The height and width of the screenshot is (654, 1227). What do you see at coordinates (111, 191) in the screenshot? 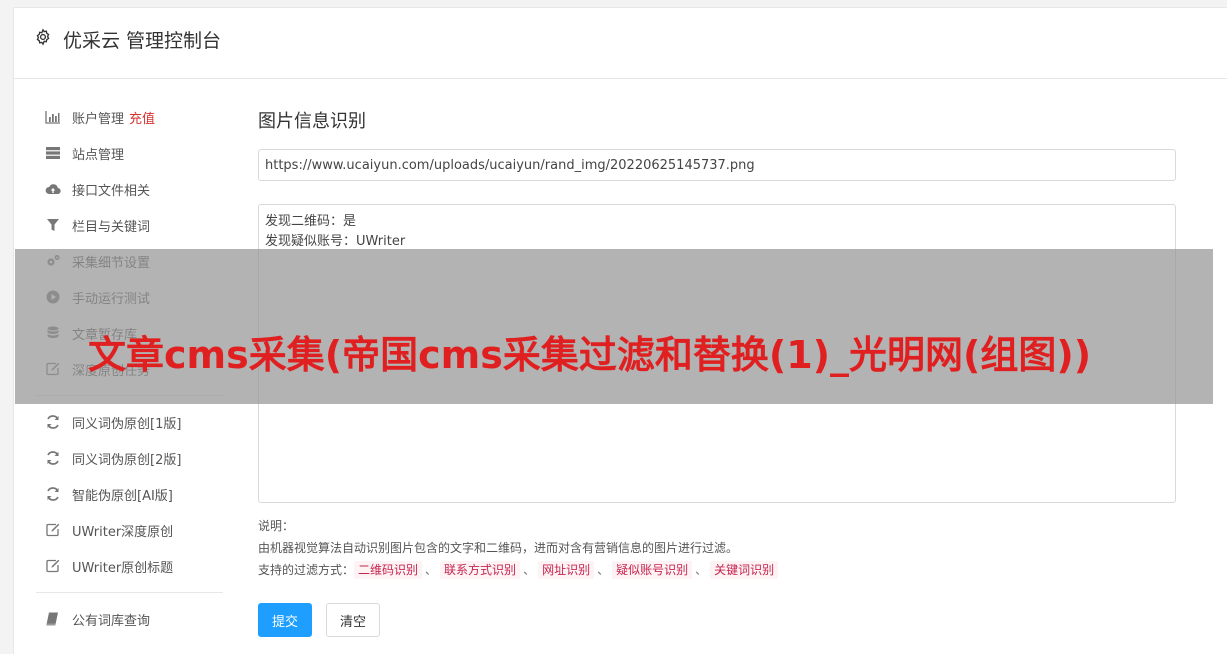
I see `sidebar-item-label: 接口文件相关` at bounding box center [111, 191].